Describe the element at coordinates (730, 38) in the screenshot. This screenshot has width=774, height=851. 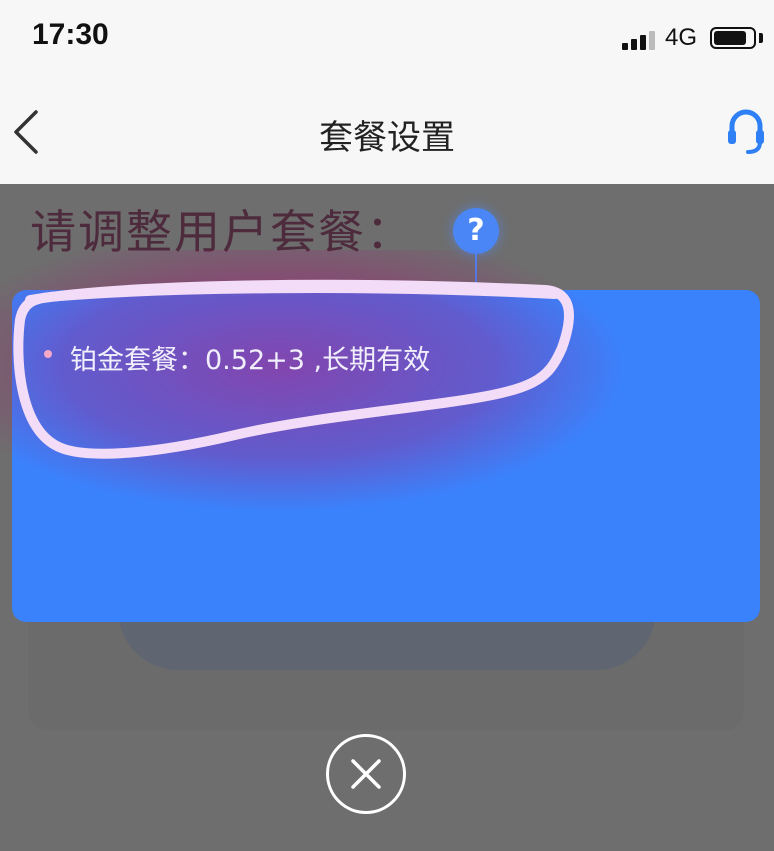
I see `battery-level` at that location.